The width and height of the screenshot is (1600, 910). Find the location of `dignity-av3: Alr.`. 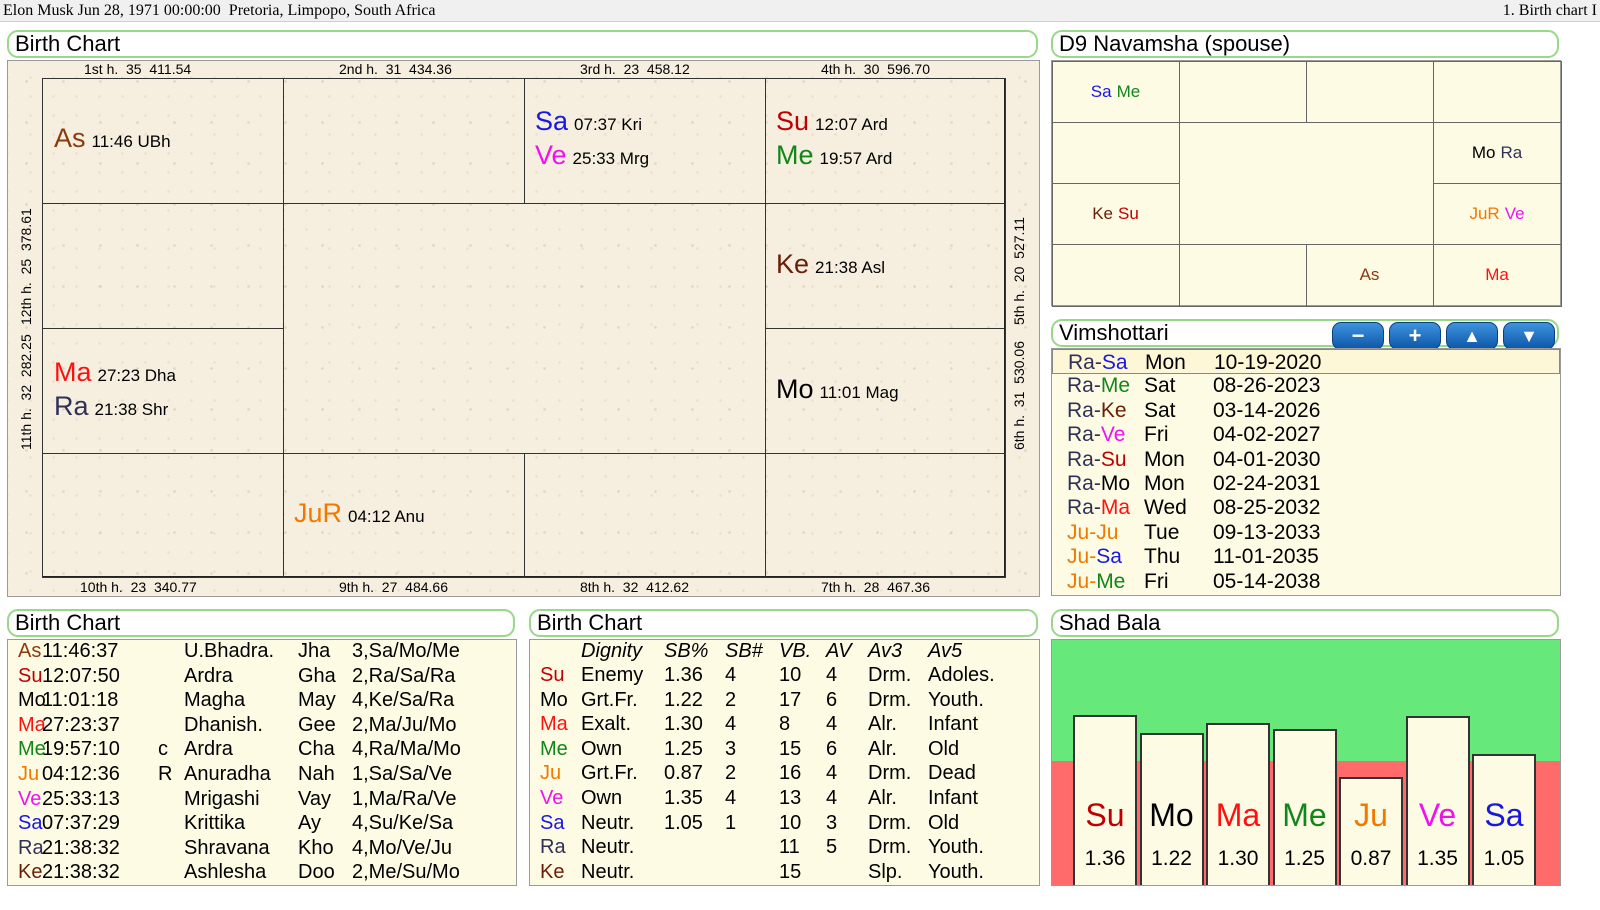

dignity-av3: Alr. is located at coordinates (882, 748).